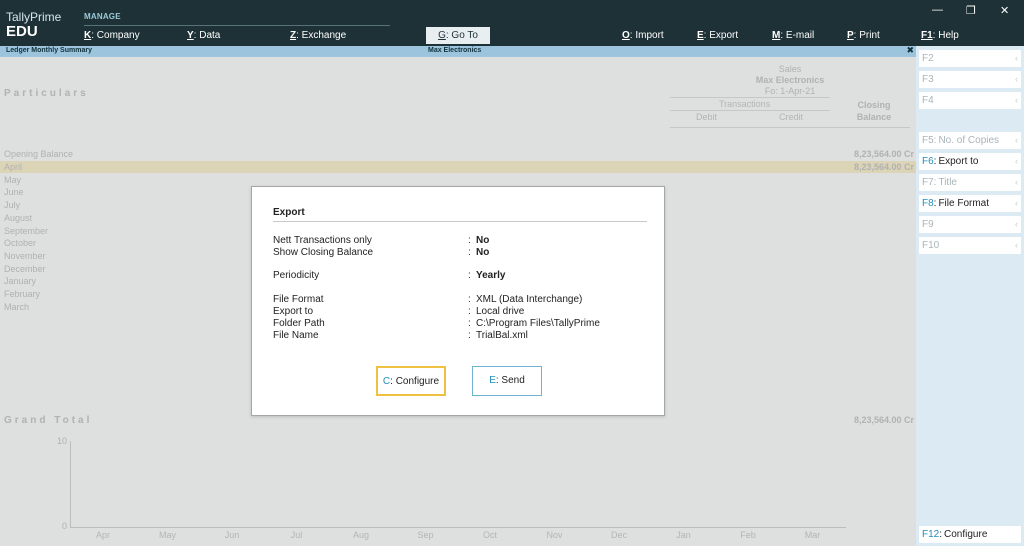 The image size is (1024, 546). Describe the element at coordinates (928, 203) in the screenshot. I see `function-key-code: F8` at that location.